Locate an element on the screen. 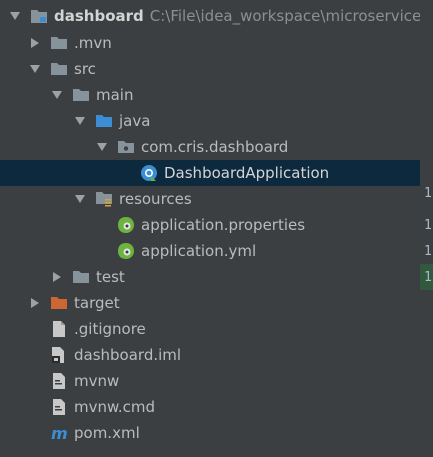 This screenshot has height=457, width=433. tree-row-java: java is located at coordinates (210, 121).